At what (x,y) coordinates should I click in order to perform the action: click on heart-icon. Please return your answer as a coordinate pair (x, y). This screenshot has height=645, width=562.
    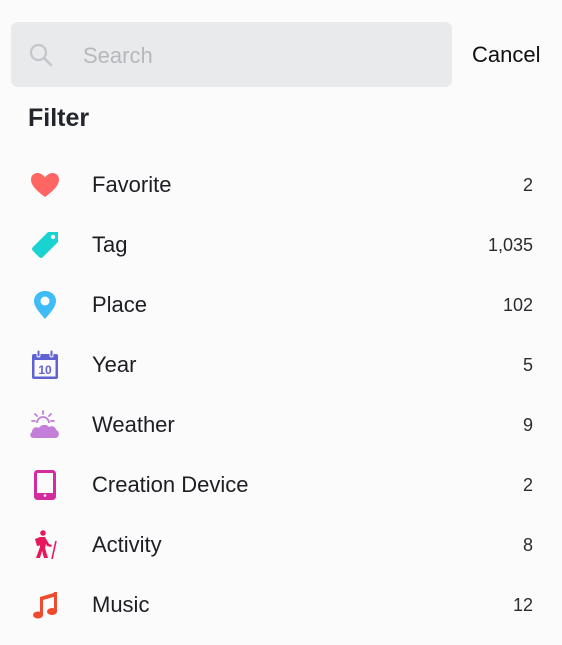
    Looking at the image, I should click on (45, 185).